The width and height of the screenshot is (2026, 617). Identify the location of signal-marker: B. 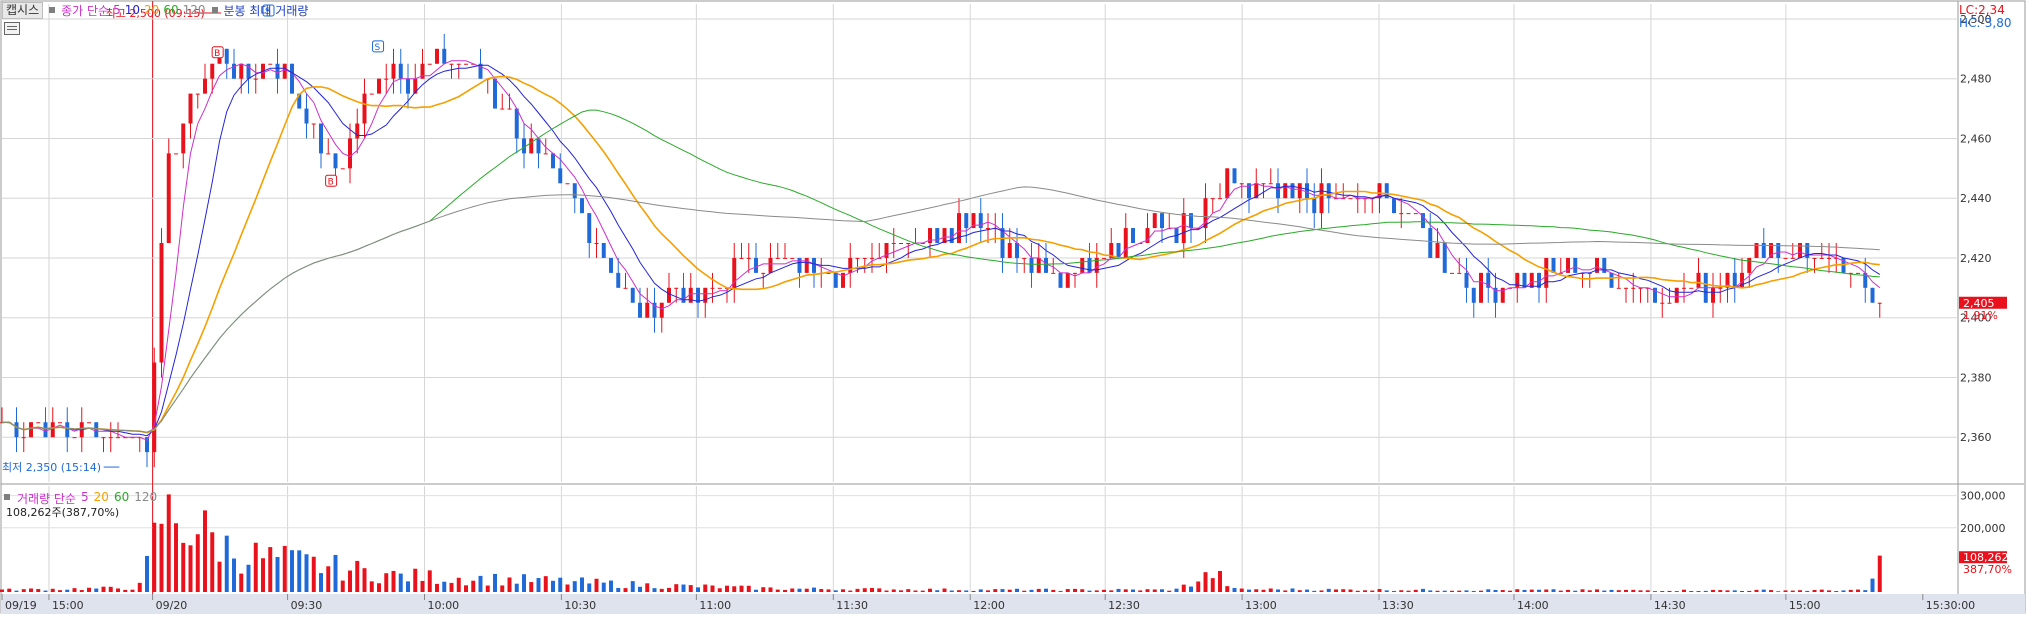
(331, 180).